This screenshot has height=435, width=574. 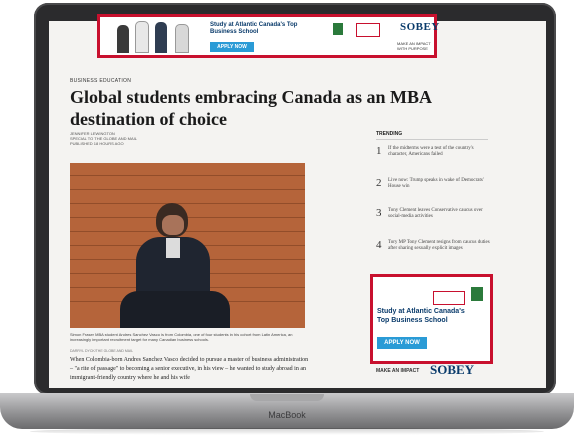 I want to click on device-brand-label: MacBook, so click(x=287, y=415).